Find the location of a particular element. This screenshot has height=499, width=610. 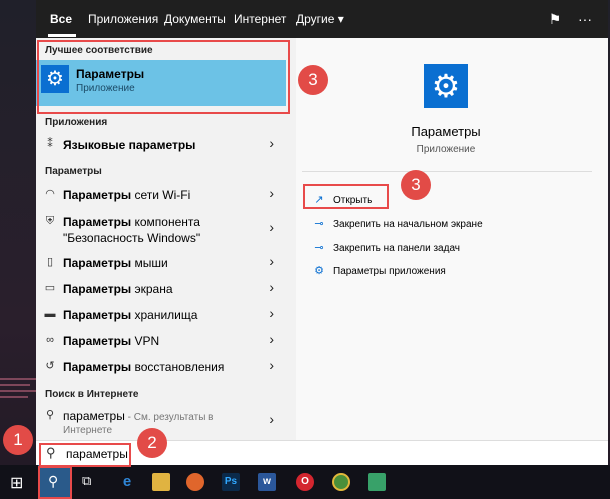

taskbar: ⊞ ⚲ ⧉ e Ps w O is located at coordinates (305, 482).